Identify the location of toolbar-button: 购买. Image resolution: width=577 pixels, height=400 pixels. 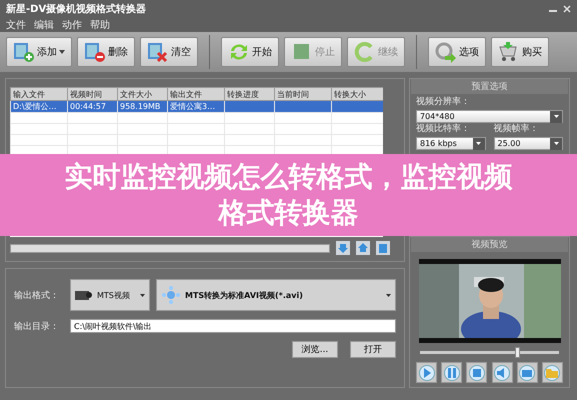
(520, 52).